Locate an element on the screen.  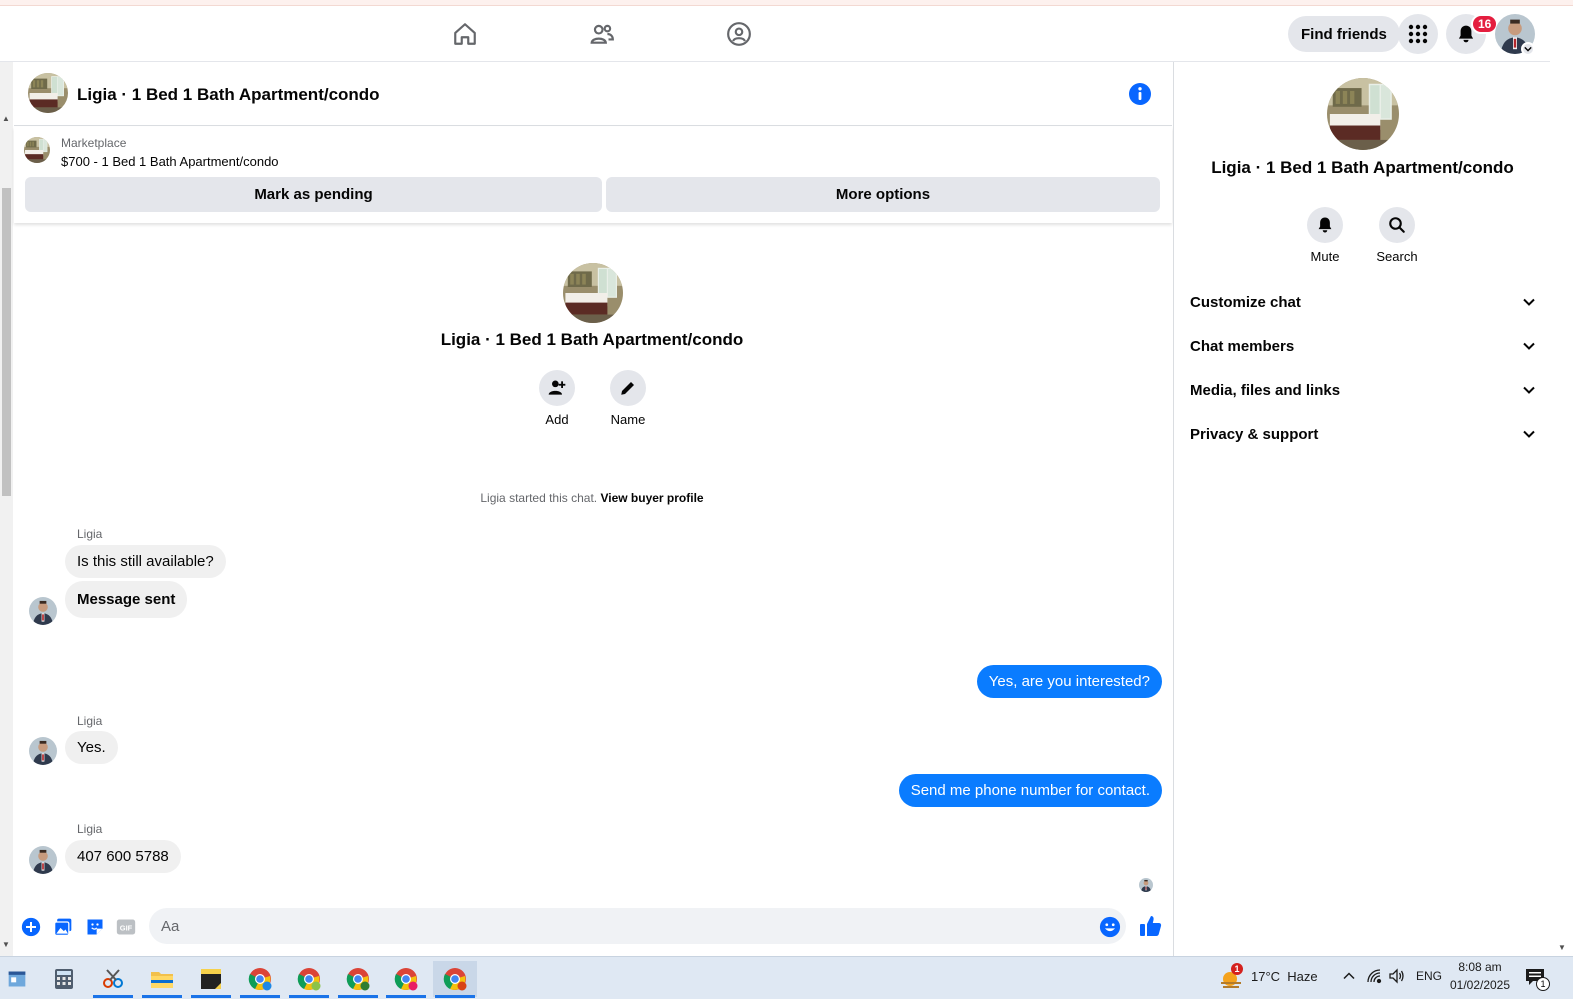
edit-name-button: Name is located at coordinates (628, 398).